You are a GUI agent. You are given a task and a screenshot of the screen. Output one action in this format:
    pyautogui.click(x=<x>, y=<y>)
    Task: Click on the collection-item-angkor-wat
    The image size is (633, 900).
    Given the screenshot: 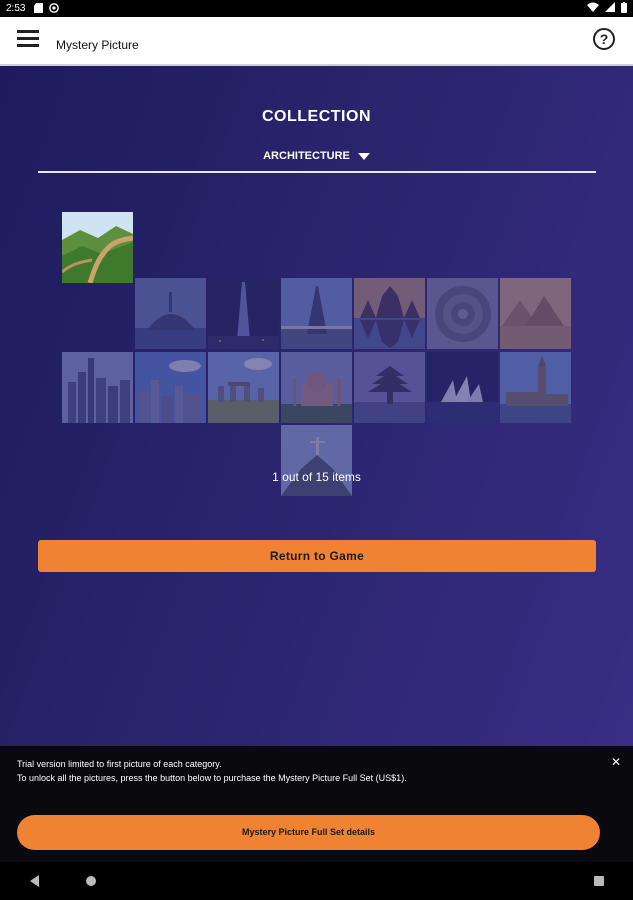 What is the action you would take?
    pyautogui.click(x=389, y=313)
    